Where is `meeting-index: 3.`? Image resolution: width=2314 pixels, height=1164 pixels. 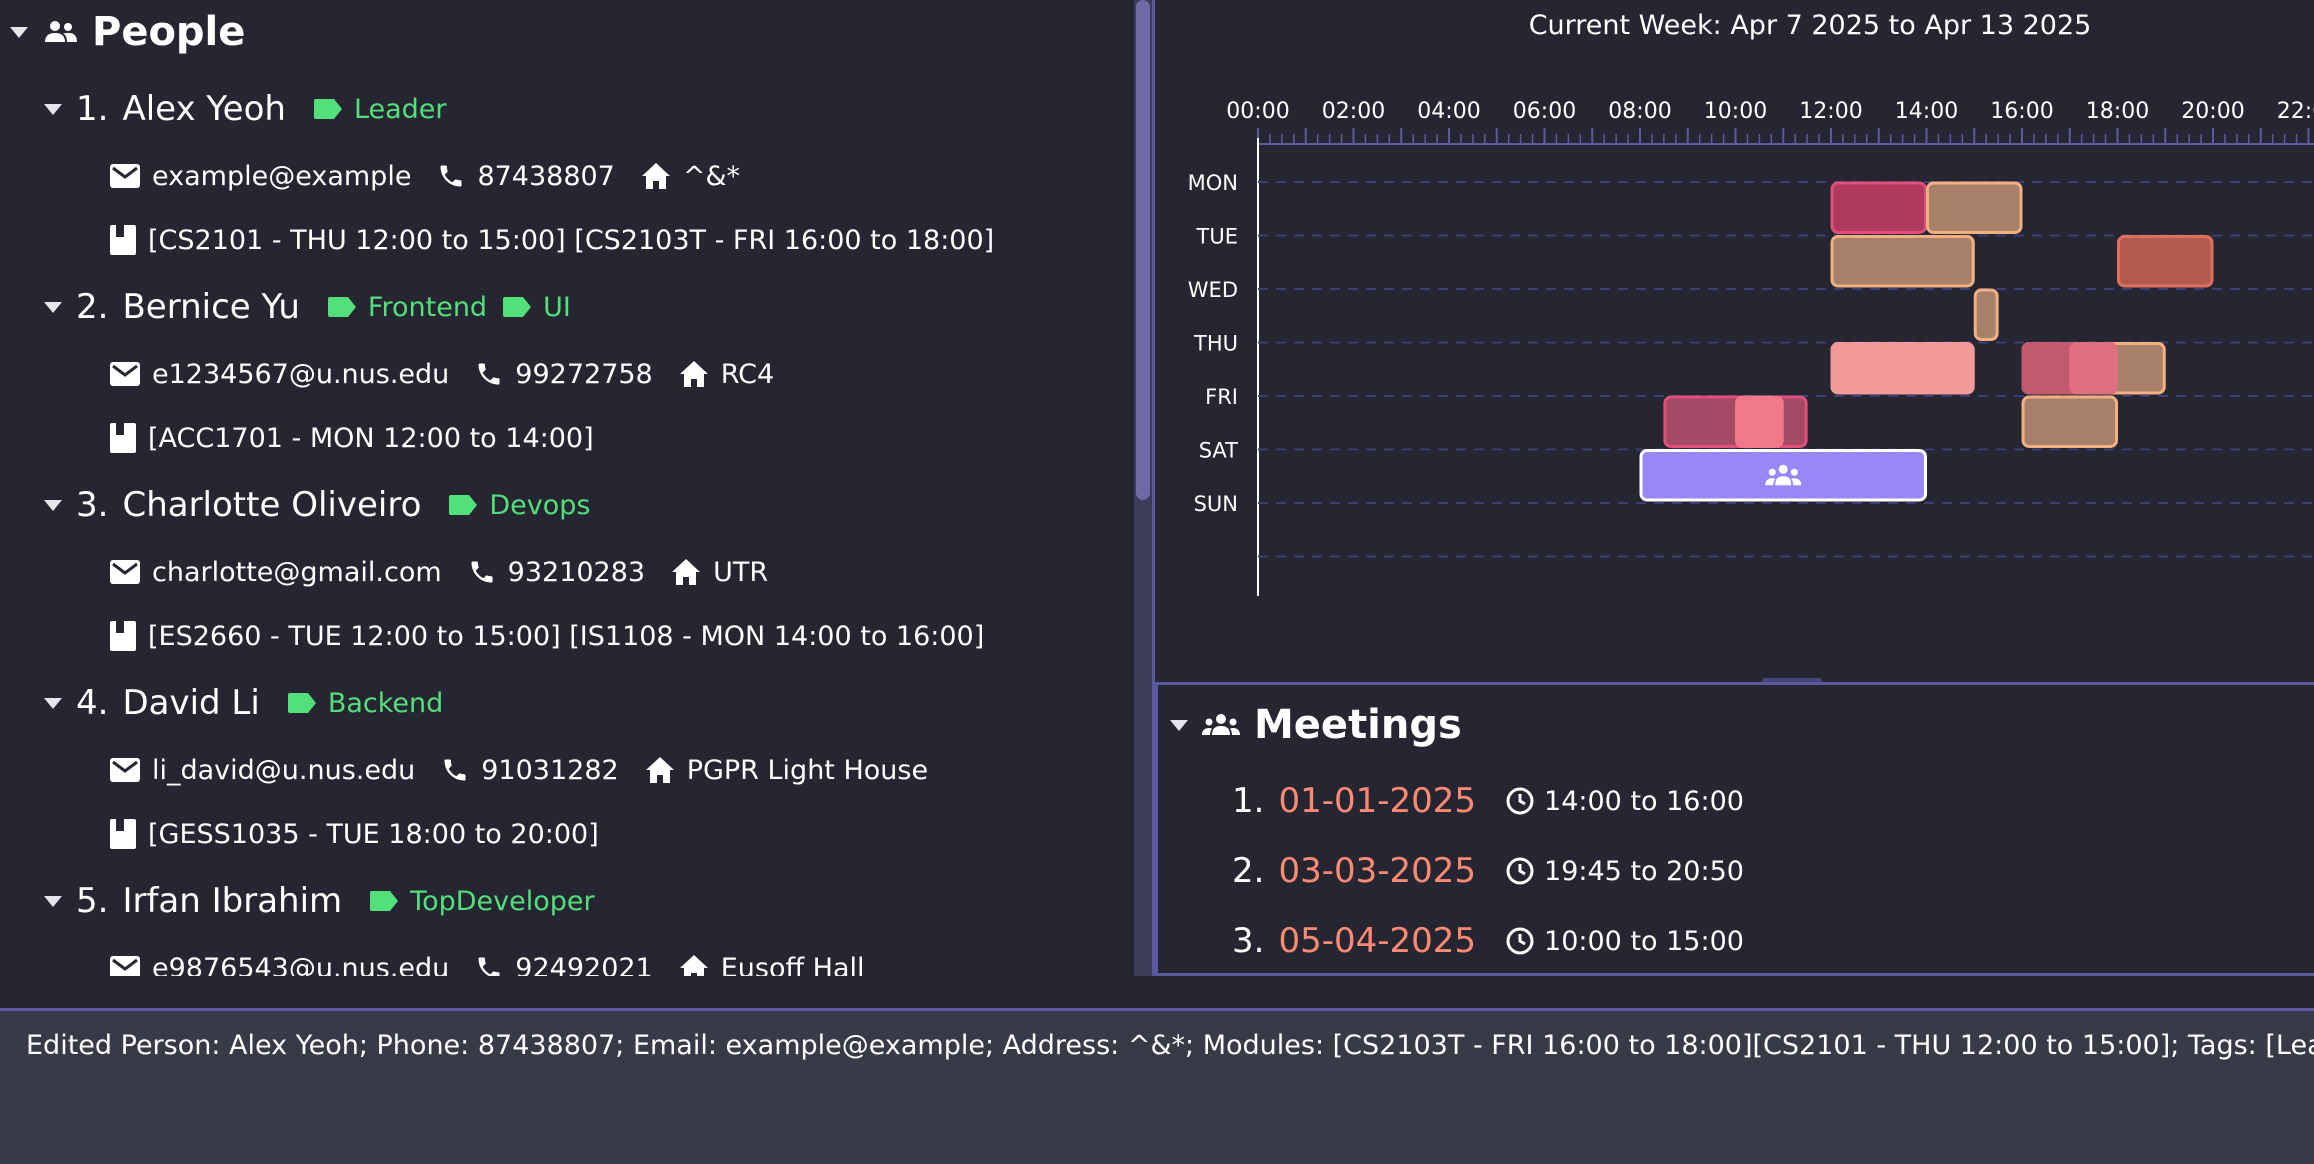
meeting-index: 3. is located at coordinates (1248, 941).